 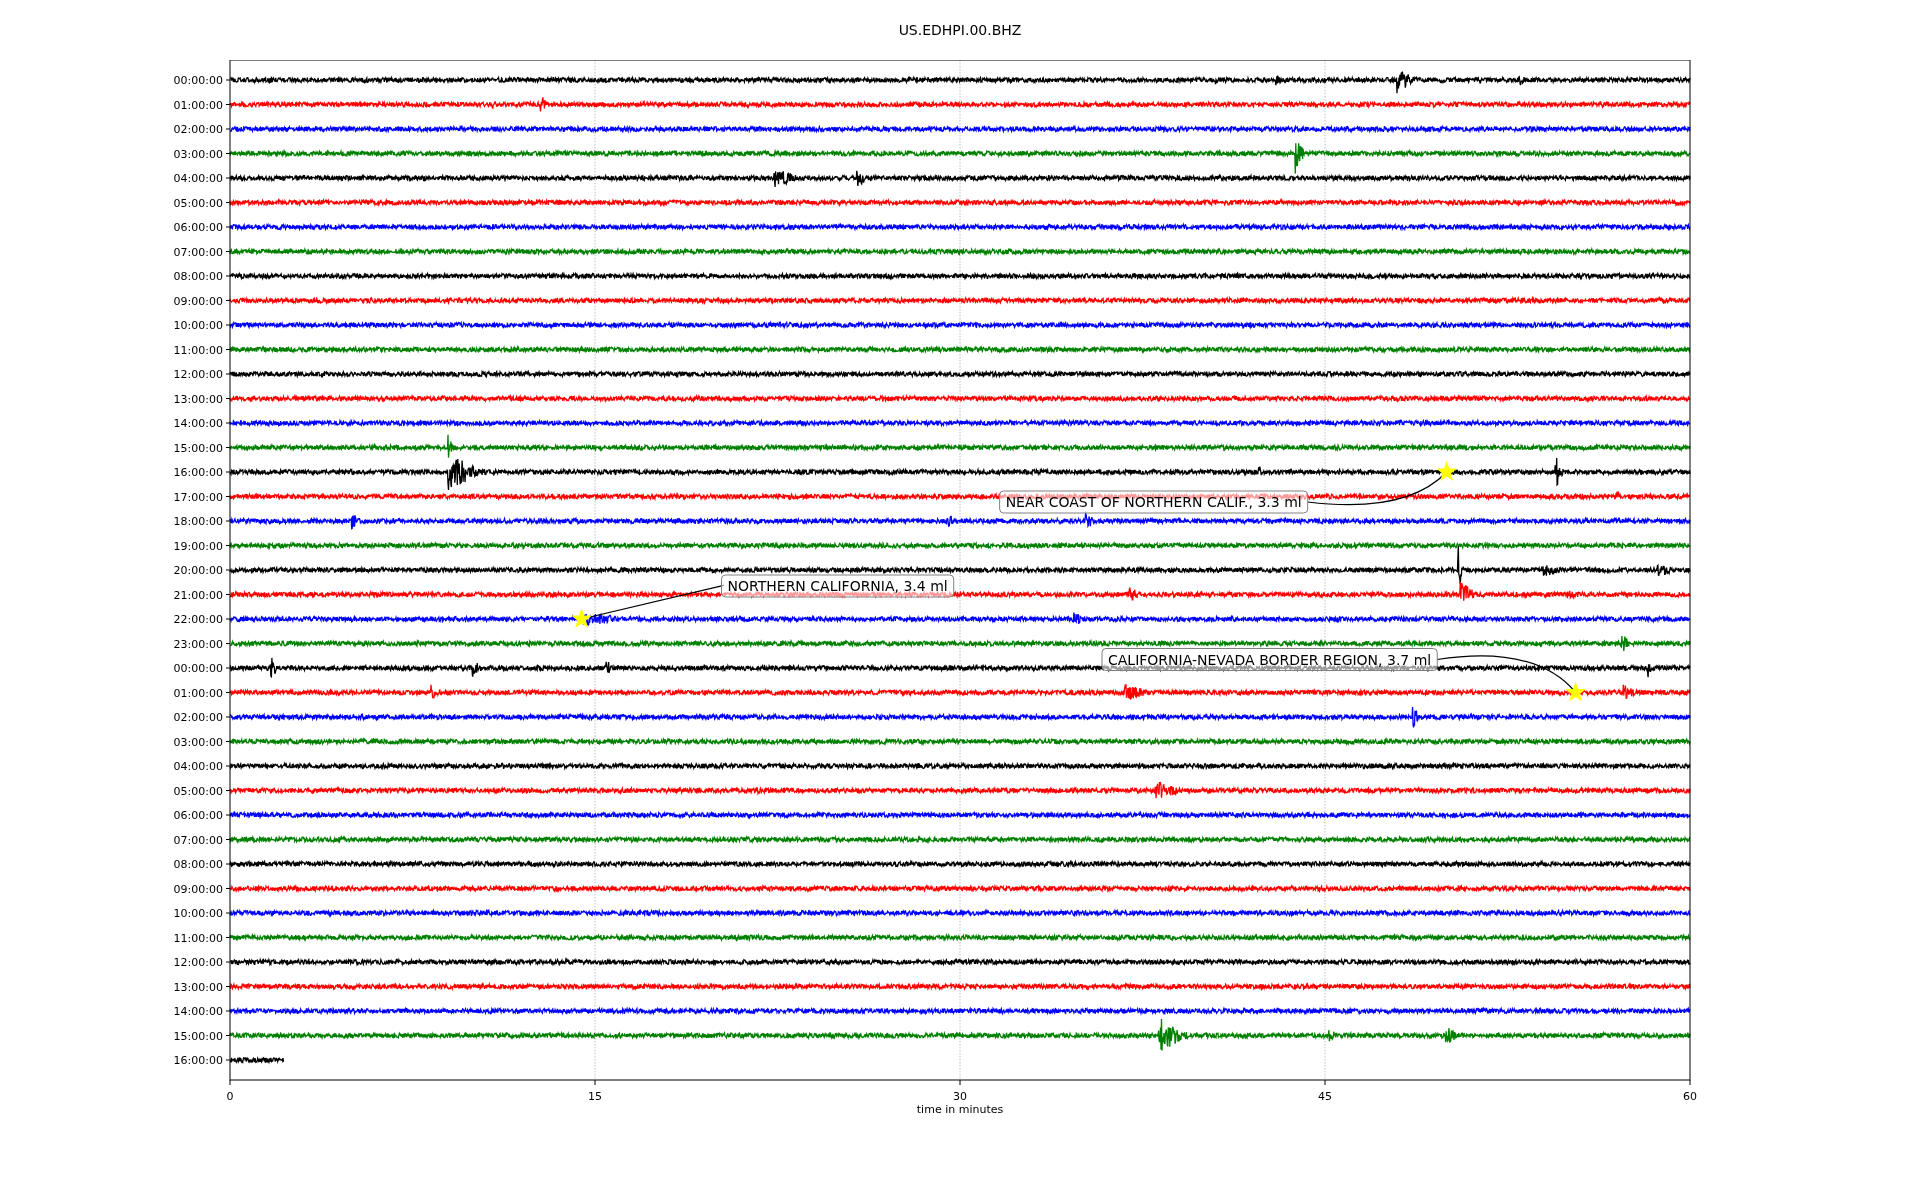 What do you see at coordinates (960, 1109) in the screenshot?
I see `axis-label: time in minutes` at bounding box center [960, 1109].